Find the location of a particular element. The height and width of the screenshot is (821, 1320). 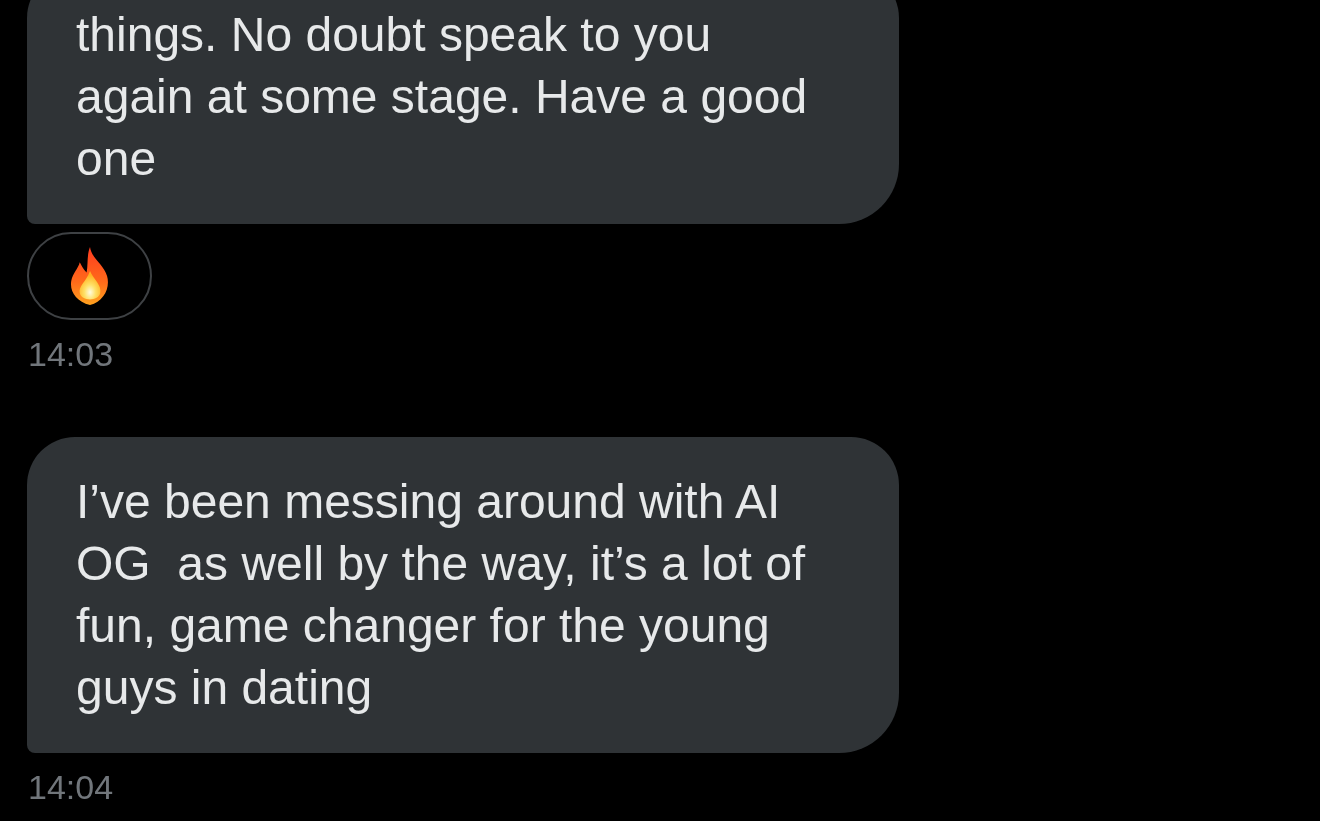

reaction-pill is located at coordinates (89, 276).